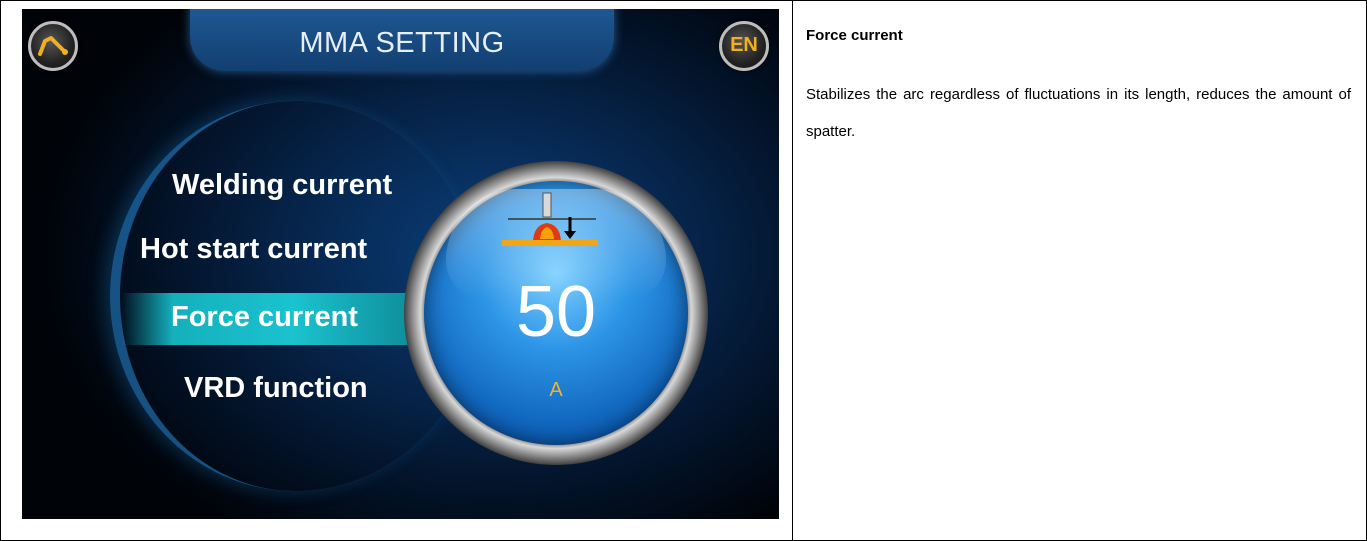 Image resolution: width=1367 pixels, height=541 pixels. What do you see at coordinates (792, 270) in the screenshot?
I see `column-divider` at bounding box center [792, 270].